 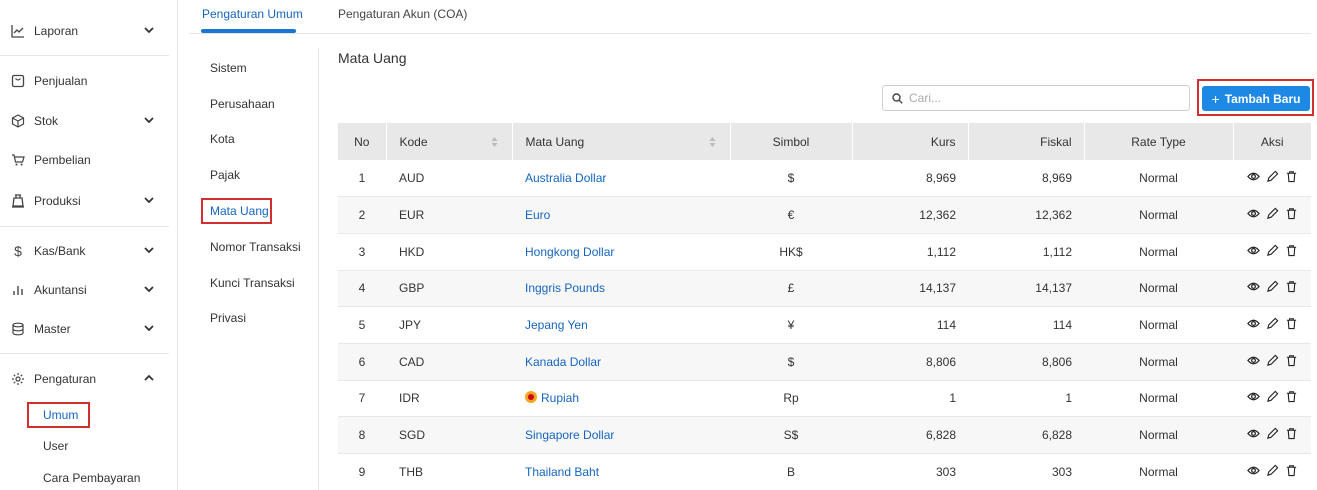 What do you see at coordinates (1256, 98) in the screenshot?
I see `add-new-button: + Tambah Baru` at bounding box center [1256, 98].